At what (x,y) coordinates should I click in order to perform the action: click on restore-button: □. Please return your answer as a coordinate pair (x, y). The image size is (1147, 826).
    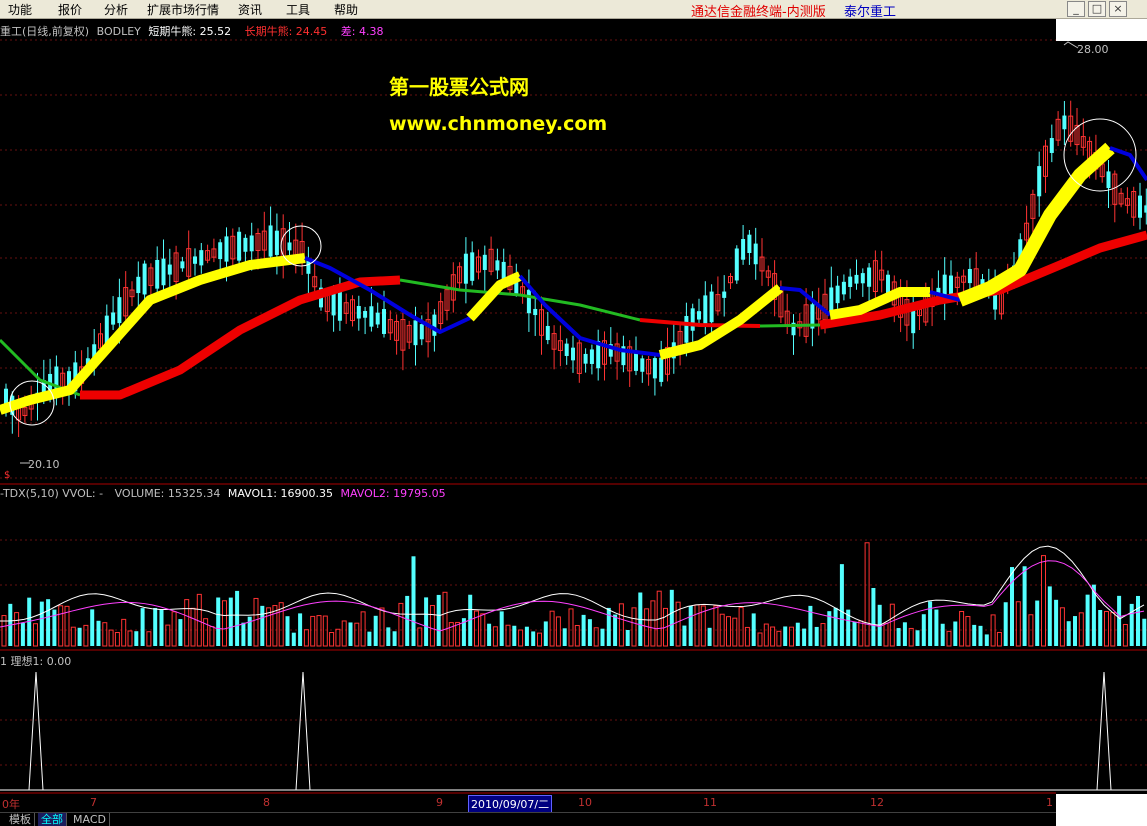
    Looking at the image, I should click on (1097, 9).